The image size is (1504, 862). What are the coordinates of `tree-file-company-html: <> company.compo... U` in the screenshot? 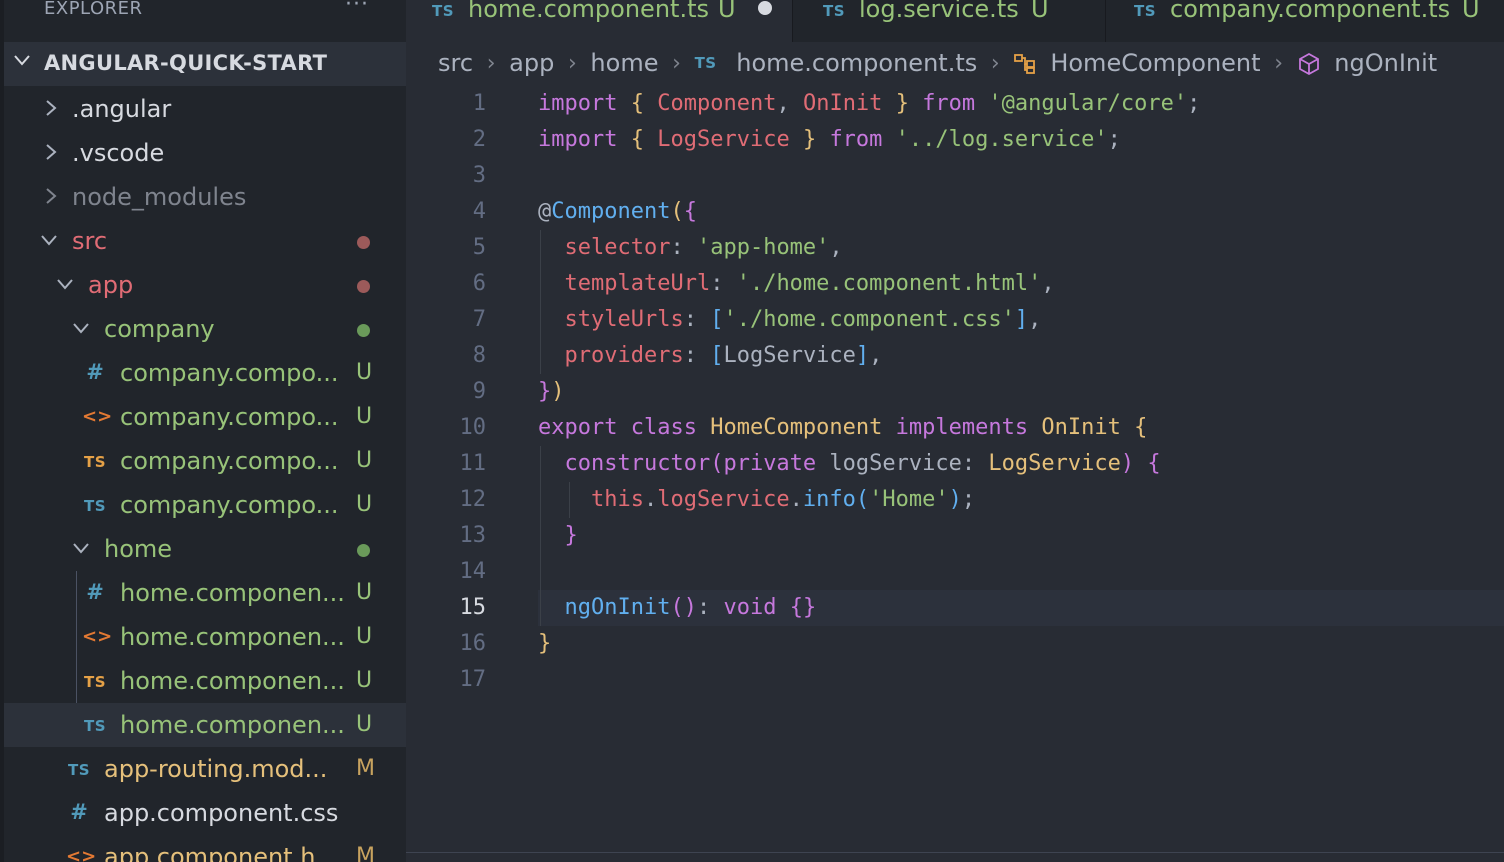 It's located at (205, 417).